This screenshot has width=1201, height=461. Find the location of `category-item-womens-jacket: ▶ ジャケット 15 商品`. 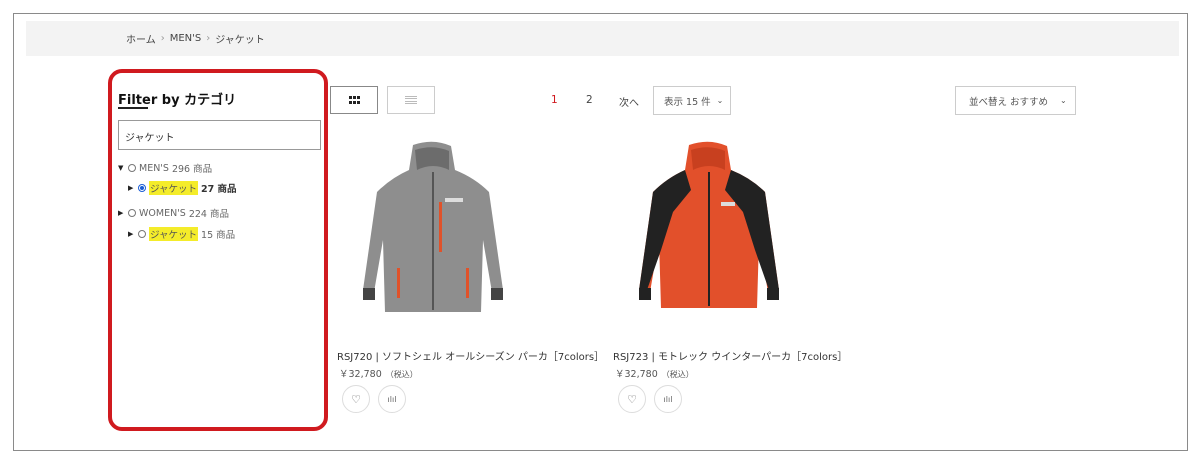

category-item-womens-jacket: ▶ ジャケット 15 商品 is located at coordinates (181, 234).